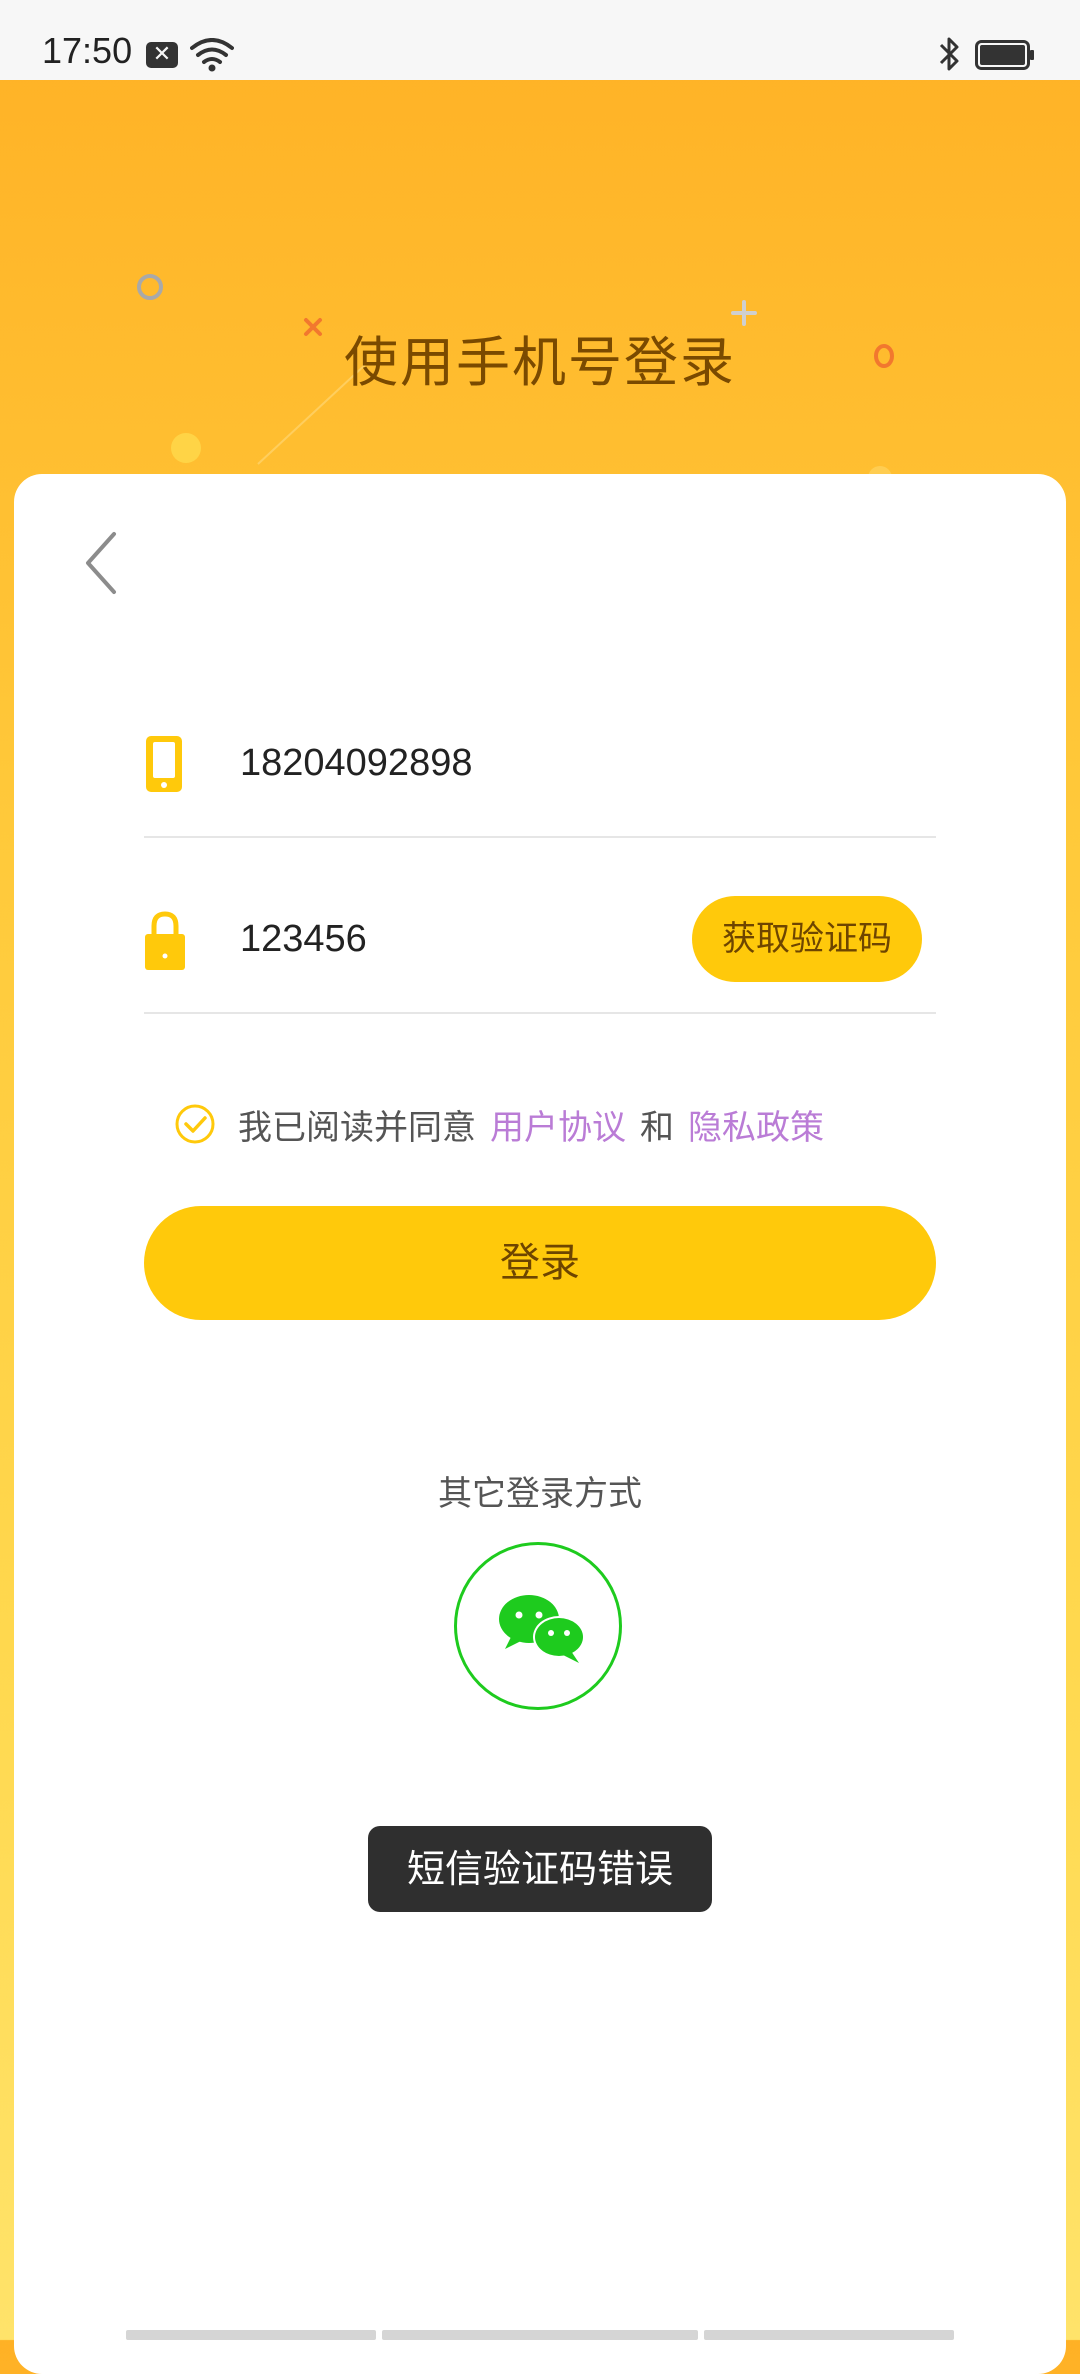 The image size is (1080, 2374). What do you see at coordinates (540, 2335) in the screenshot?
I see `nav-indicator-center` at bounding box center [540, 2335].